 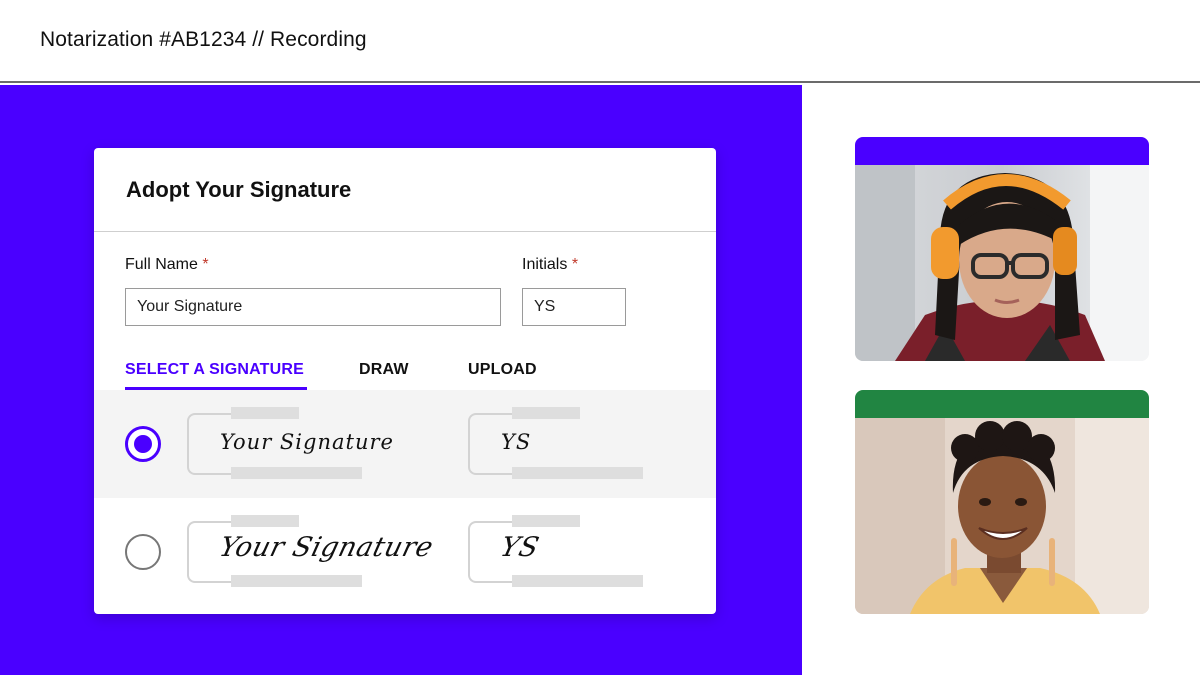 I want to click on top-bar: Notarization #AB1234 // Recording, so click(x=600, y=41).